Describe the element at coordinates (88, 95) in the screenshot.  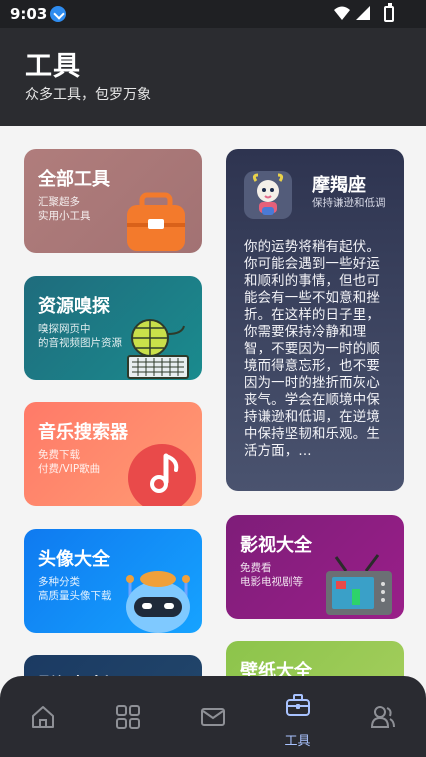
I see `page-subtitle: 众多工具，包罗万象` at that location.